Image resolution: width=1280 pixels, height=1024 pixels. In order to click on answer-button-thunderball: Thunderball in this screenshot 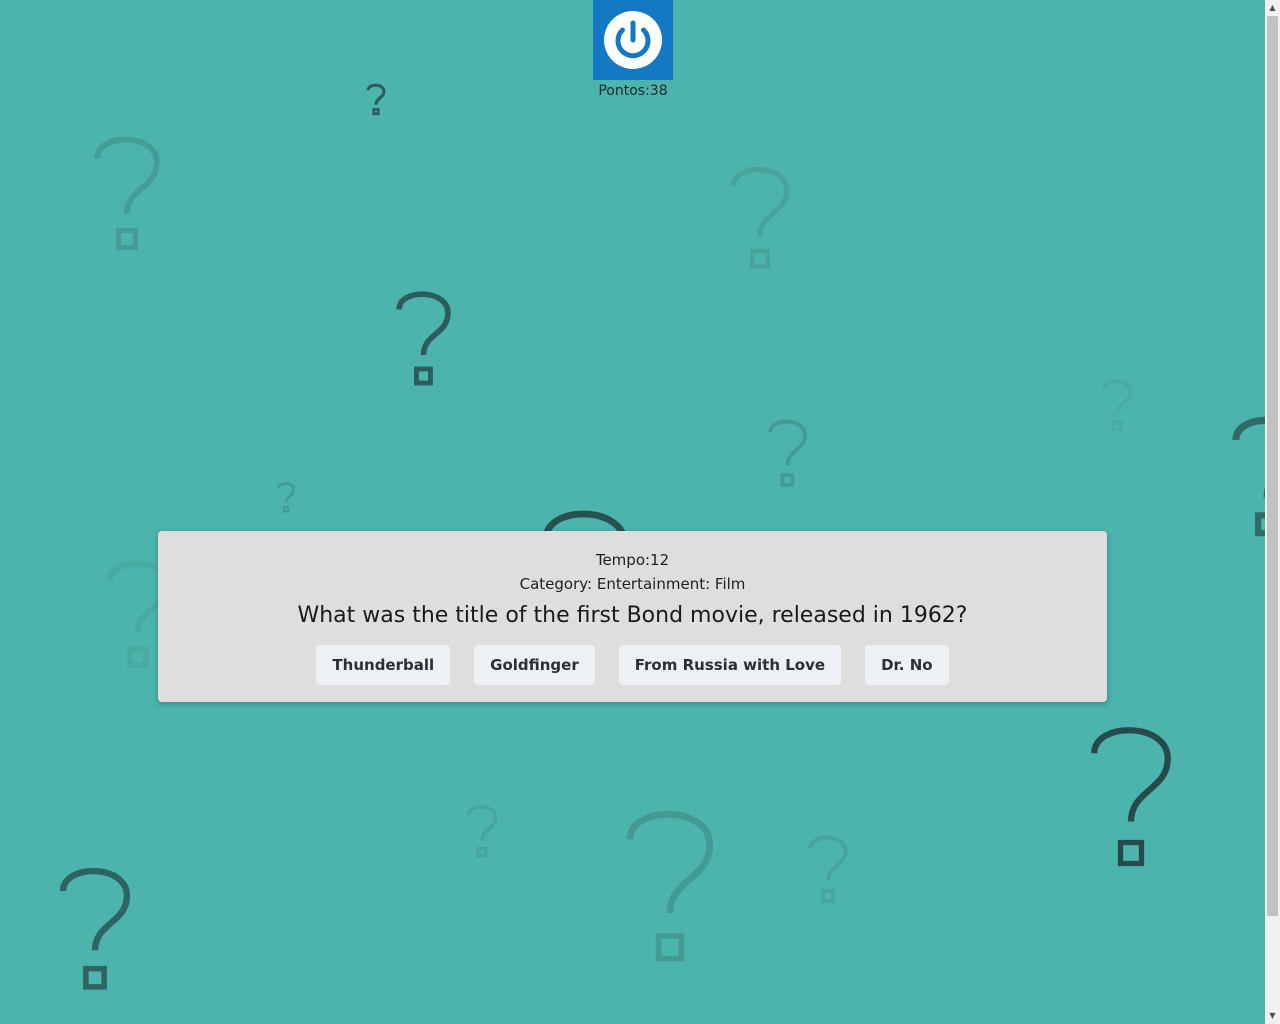, I will do `click(383, 665)`.